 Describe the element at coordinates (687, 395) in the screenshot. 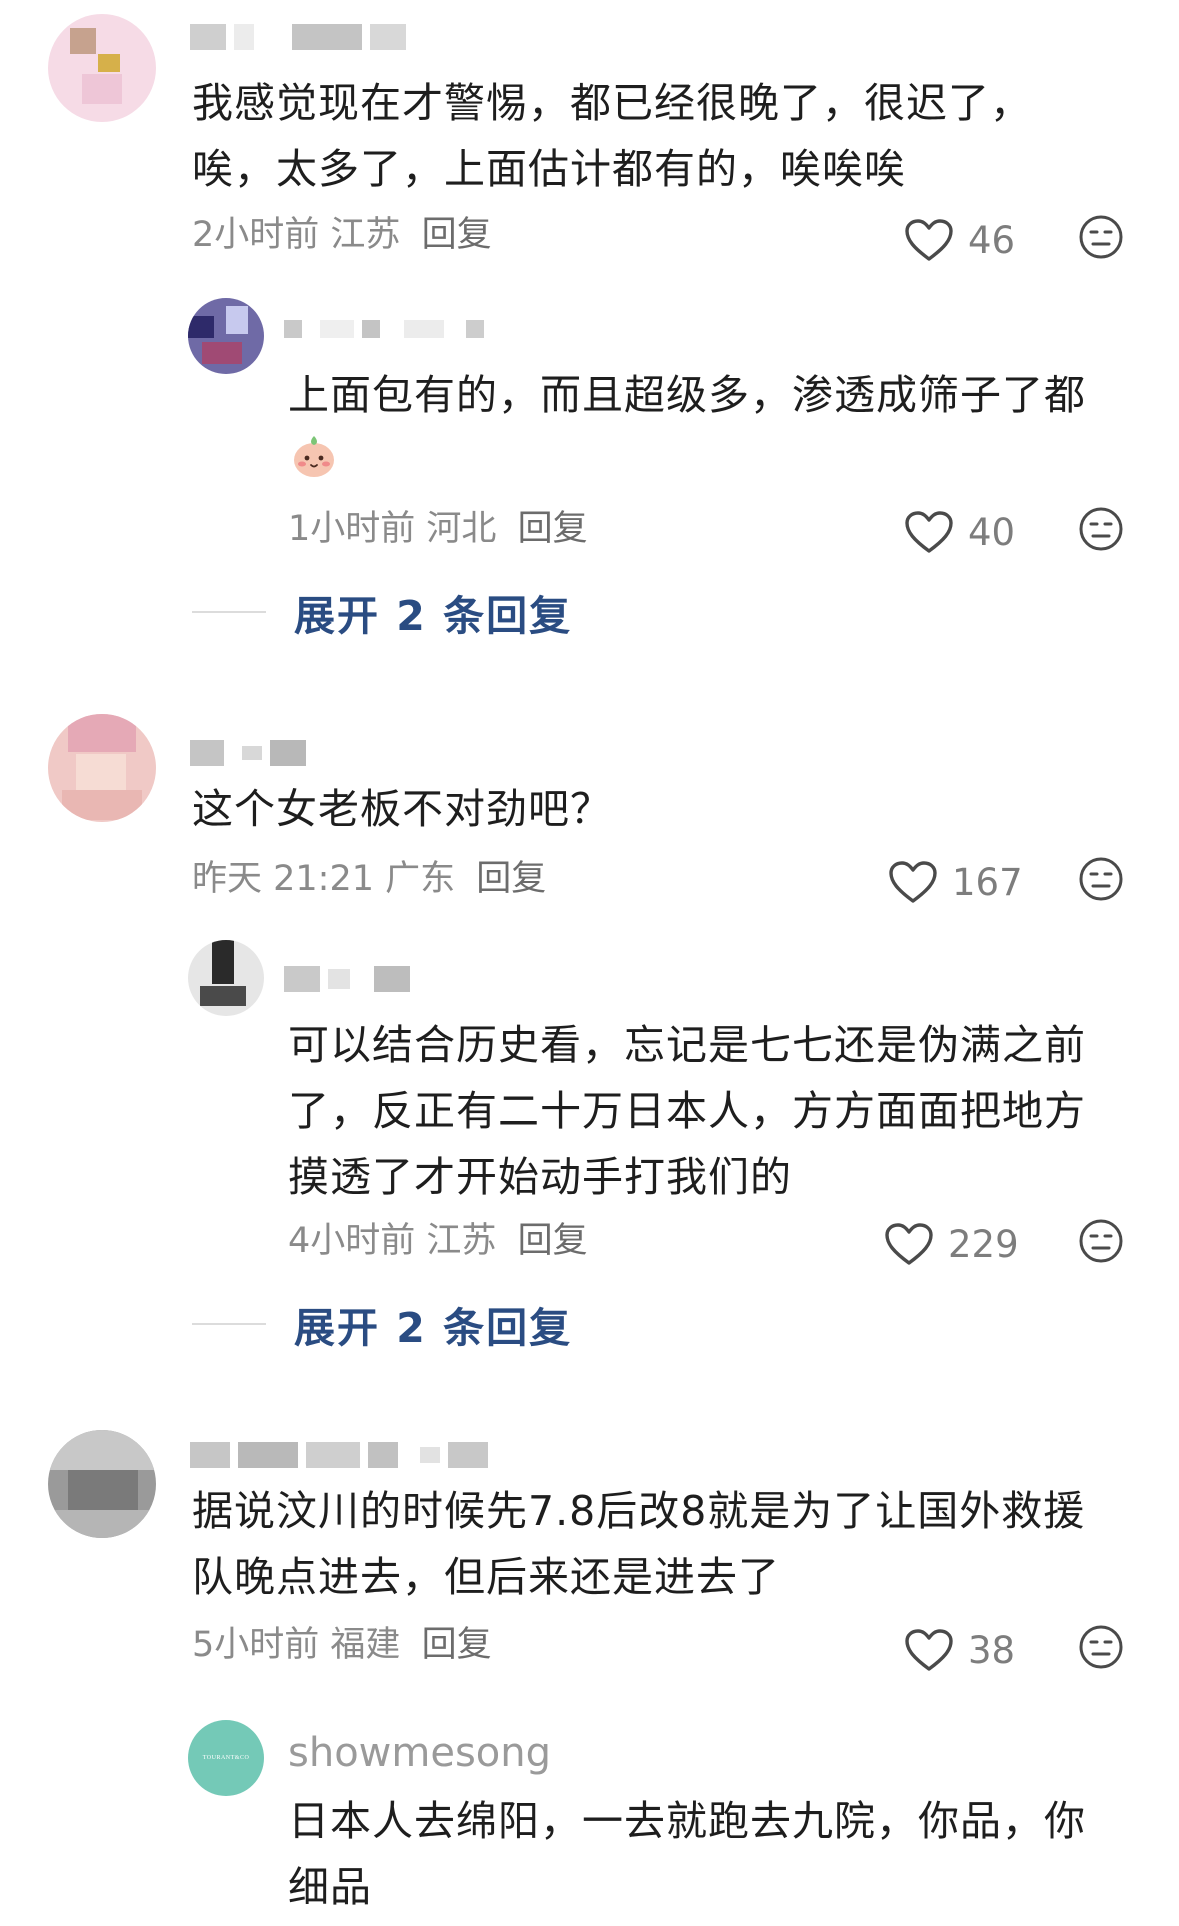

I see `reply-text: 上面包有的，而且超级多，渗透成筛子了都` at that location.